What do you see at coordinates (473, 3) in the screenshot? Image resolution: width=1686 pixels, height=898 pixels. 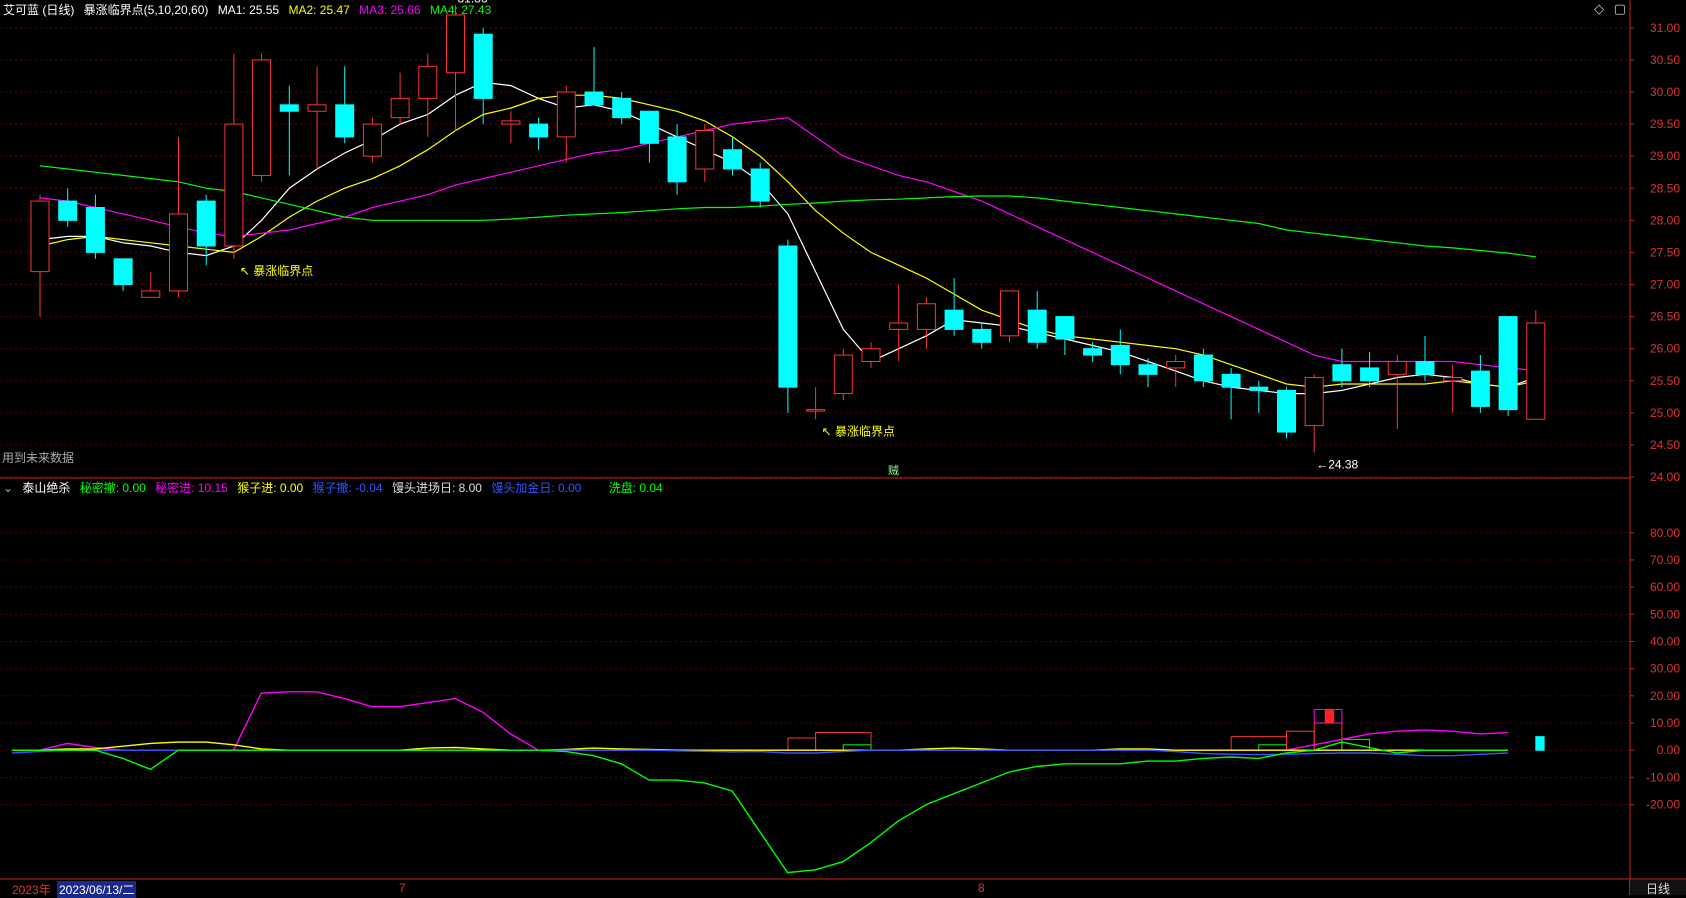 I see `high-label: 31.36` at bounding box center [473, 3].